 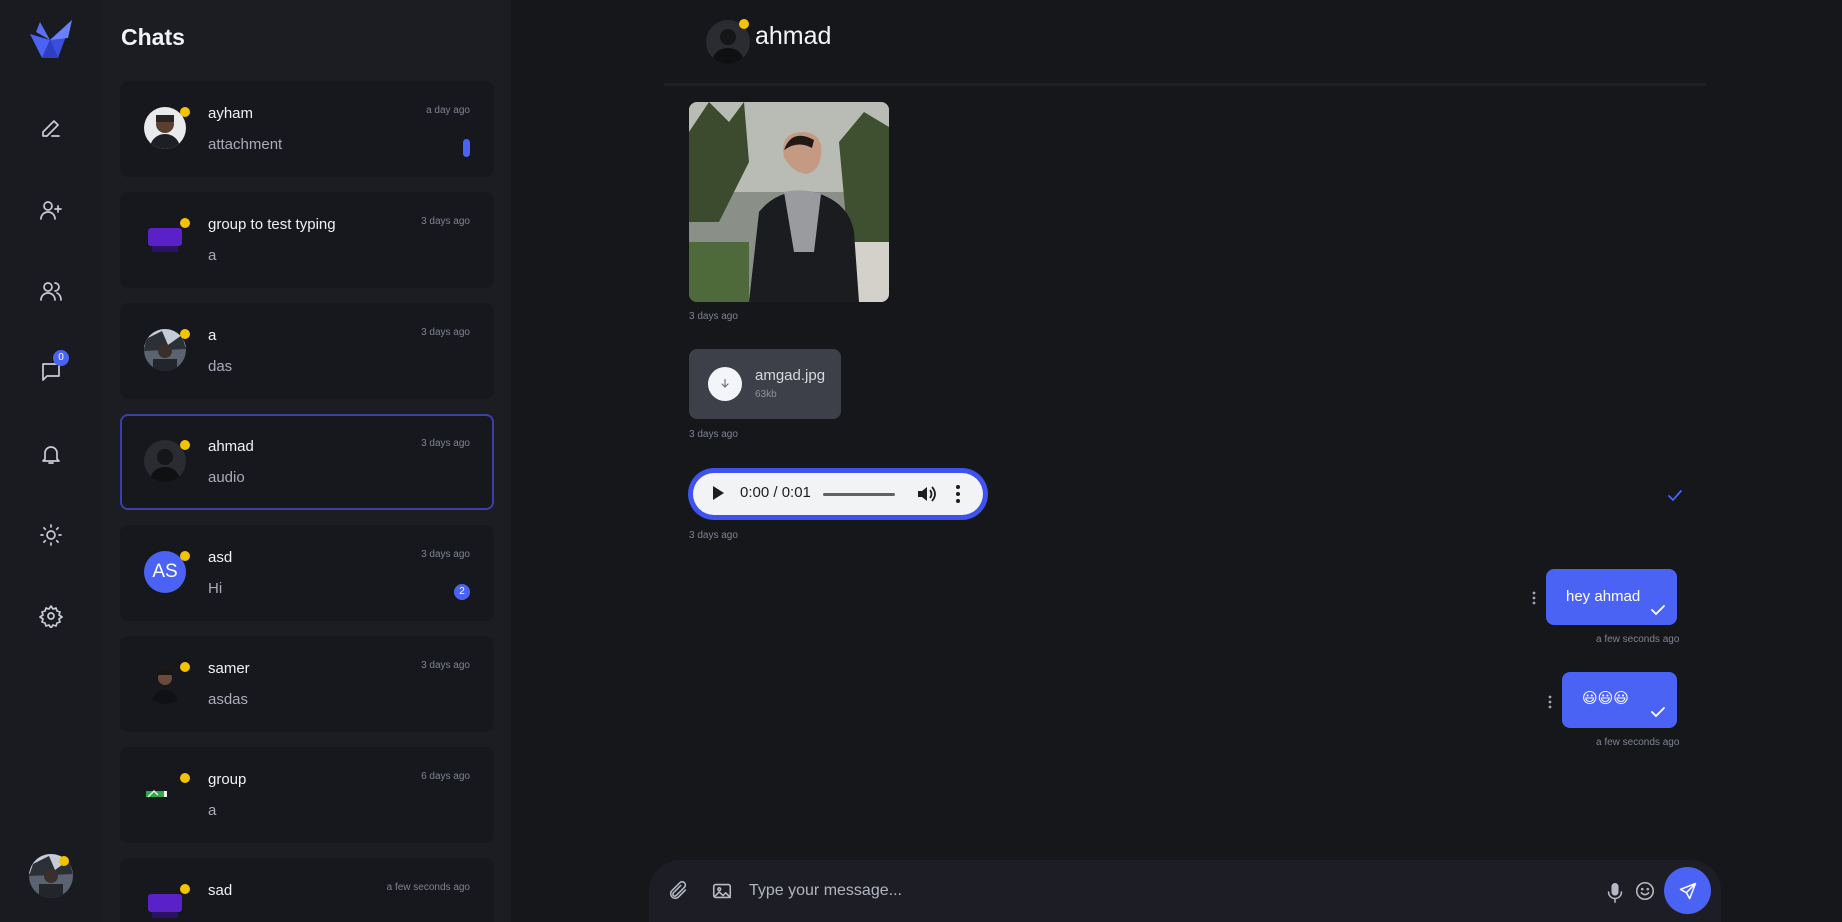 I want to click on message-text: 😃😃😃, so click(x=1605, y=698).